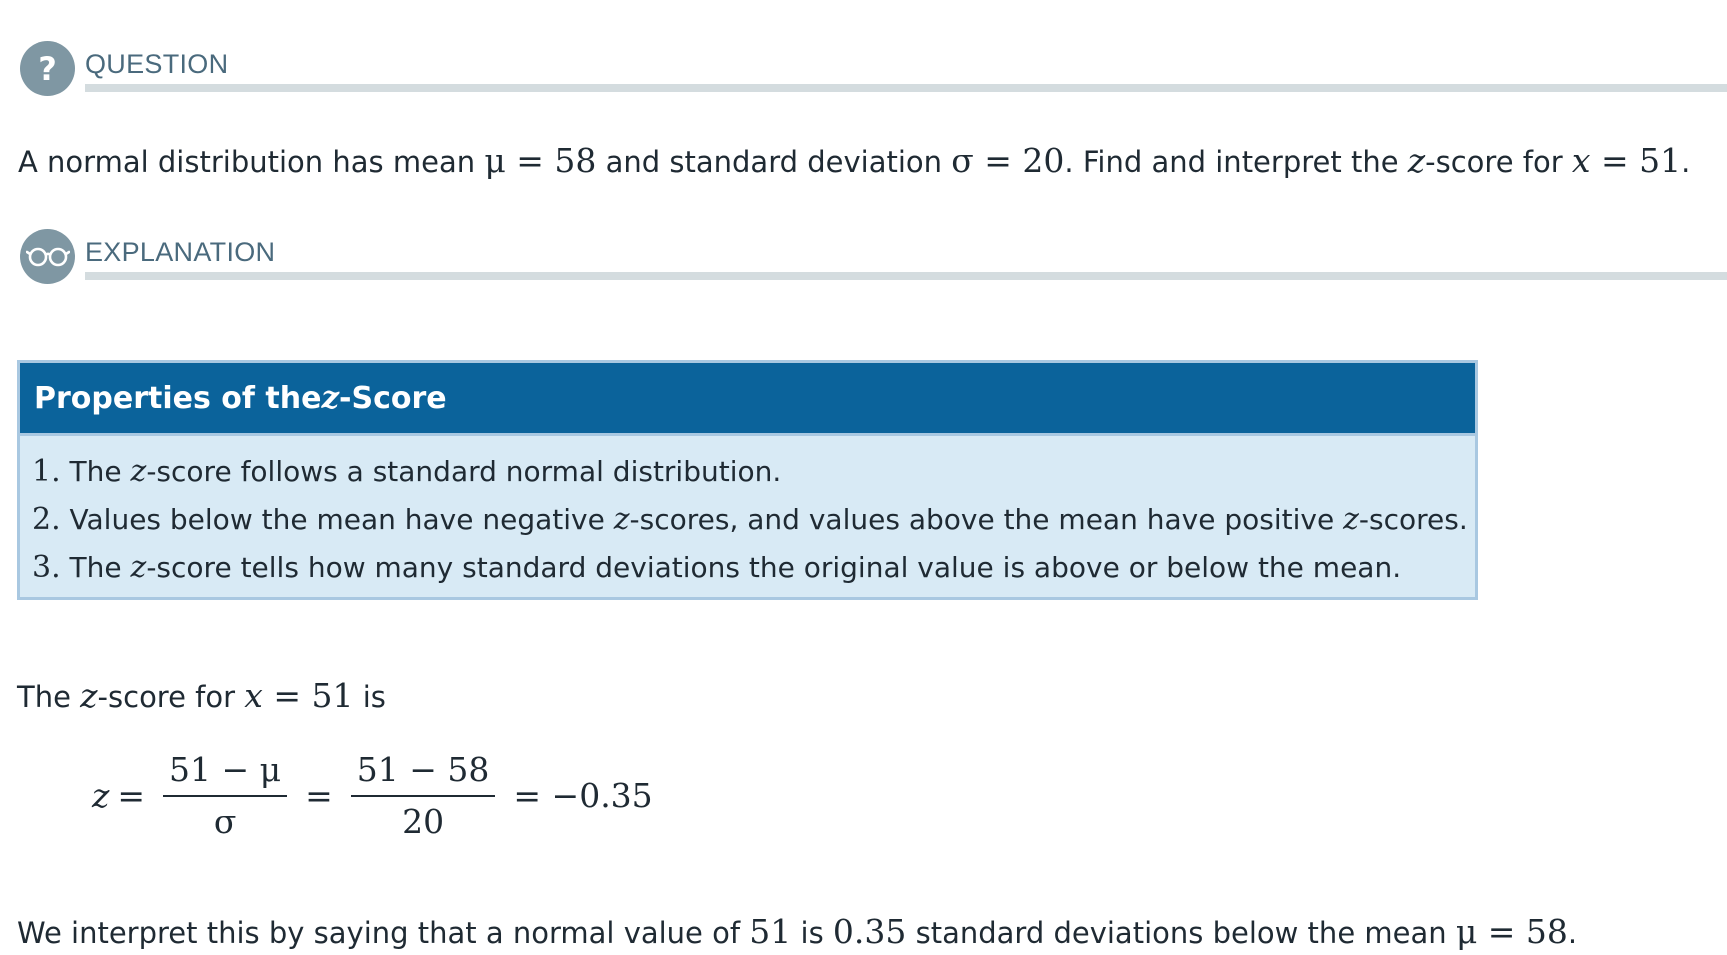 The width and height of the screenshot is (1727, 955). What do you see at coordinates (423, 821) in the screenshot?
I see `fraction-denominator: 20` at bounding box center [423, 821].